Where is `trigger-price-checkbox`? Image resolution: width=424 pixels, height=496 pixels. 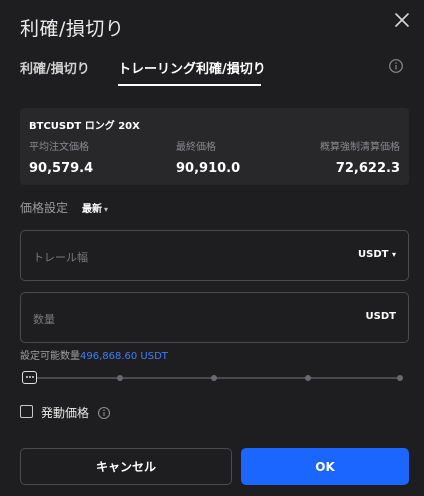
trigger-price-checkbox is located at coordinates (26, 411).